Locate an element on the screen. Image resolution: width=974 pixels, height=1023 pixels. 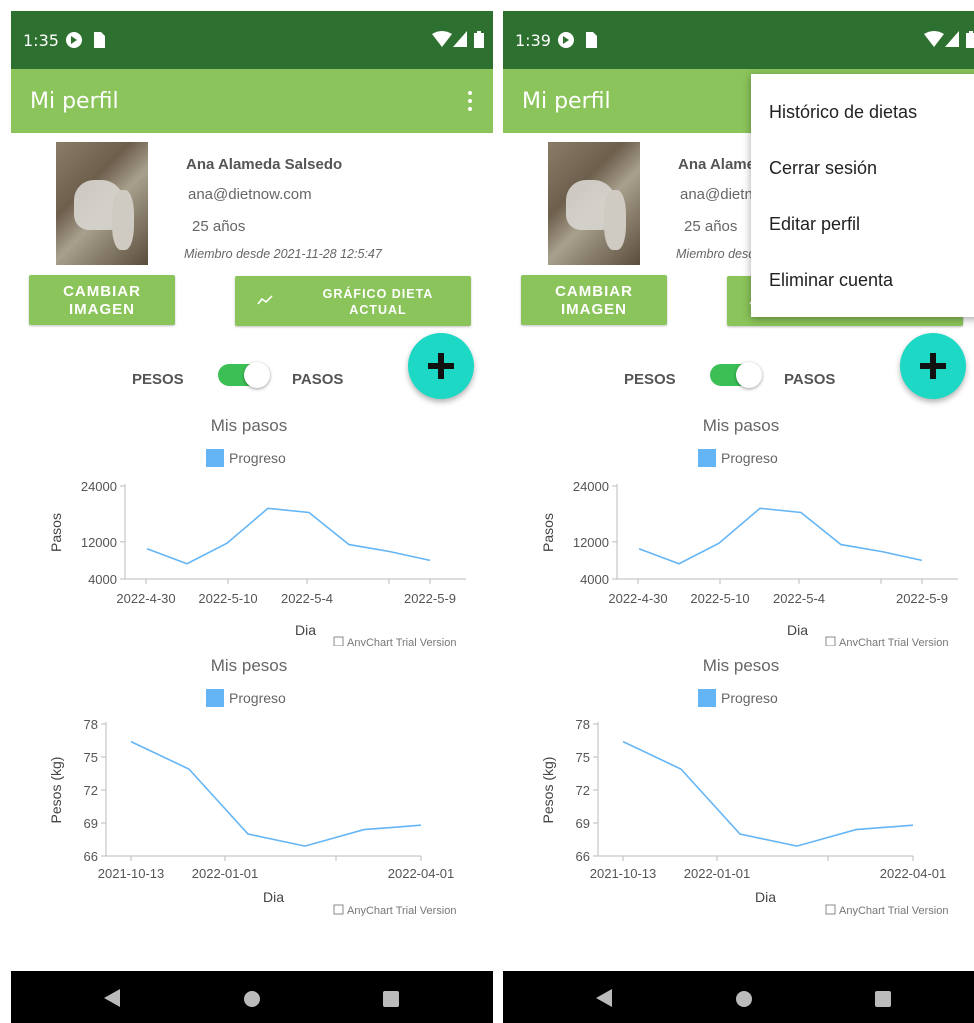
member-since: Miembro desde 2021-11-28 12:5:47 is located at coordinates (283, 254).